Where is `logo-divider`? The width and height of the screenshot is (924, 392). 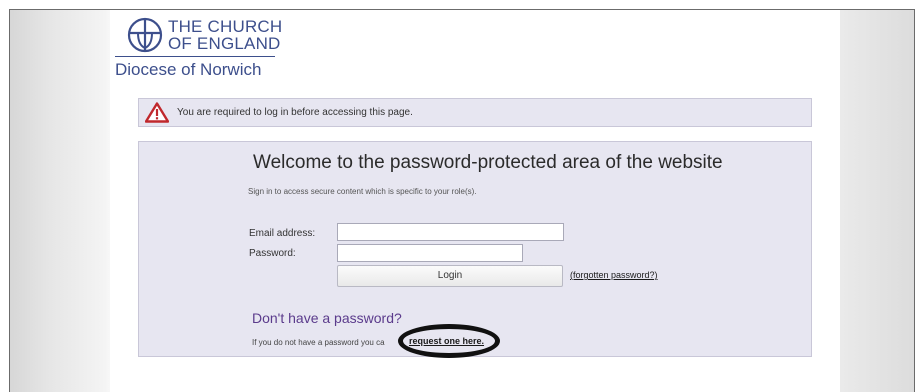 logo-divider is located at coordinates (195, 56).